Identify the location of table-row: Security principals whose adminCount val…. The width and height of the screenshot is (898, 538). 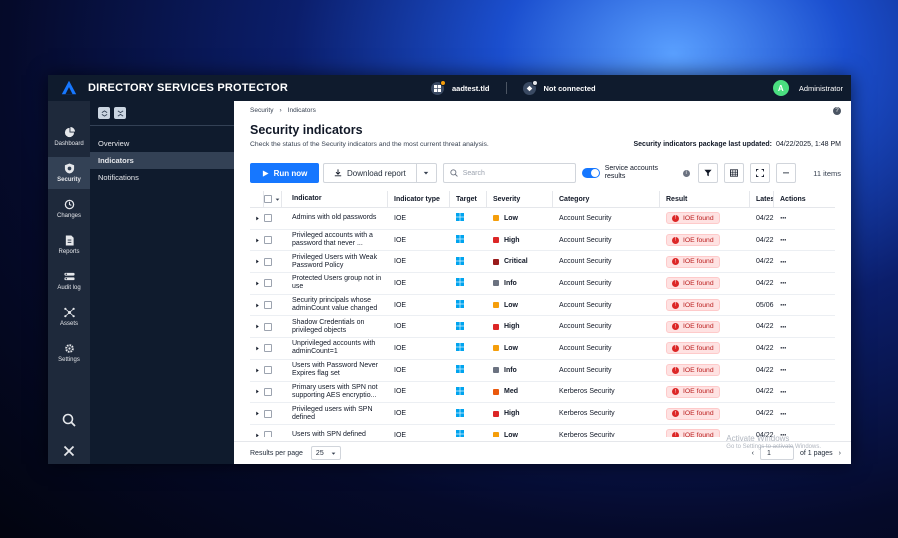
(542, 306).